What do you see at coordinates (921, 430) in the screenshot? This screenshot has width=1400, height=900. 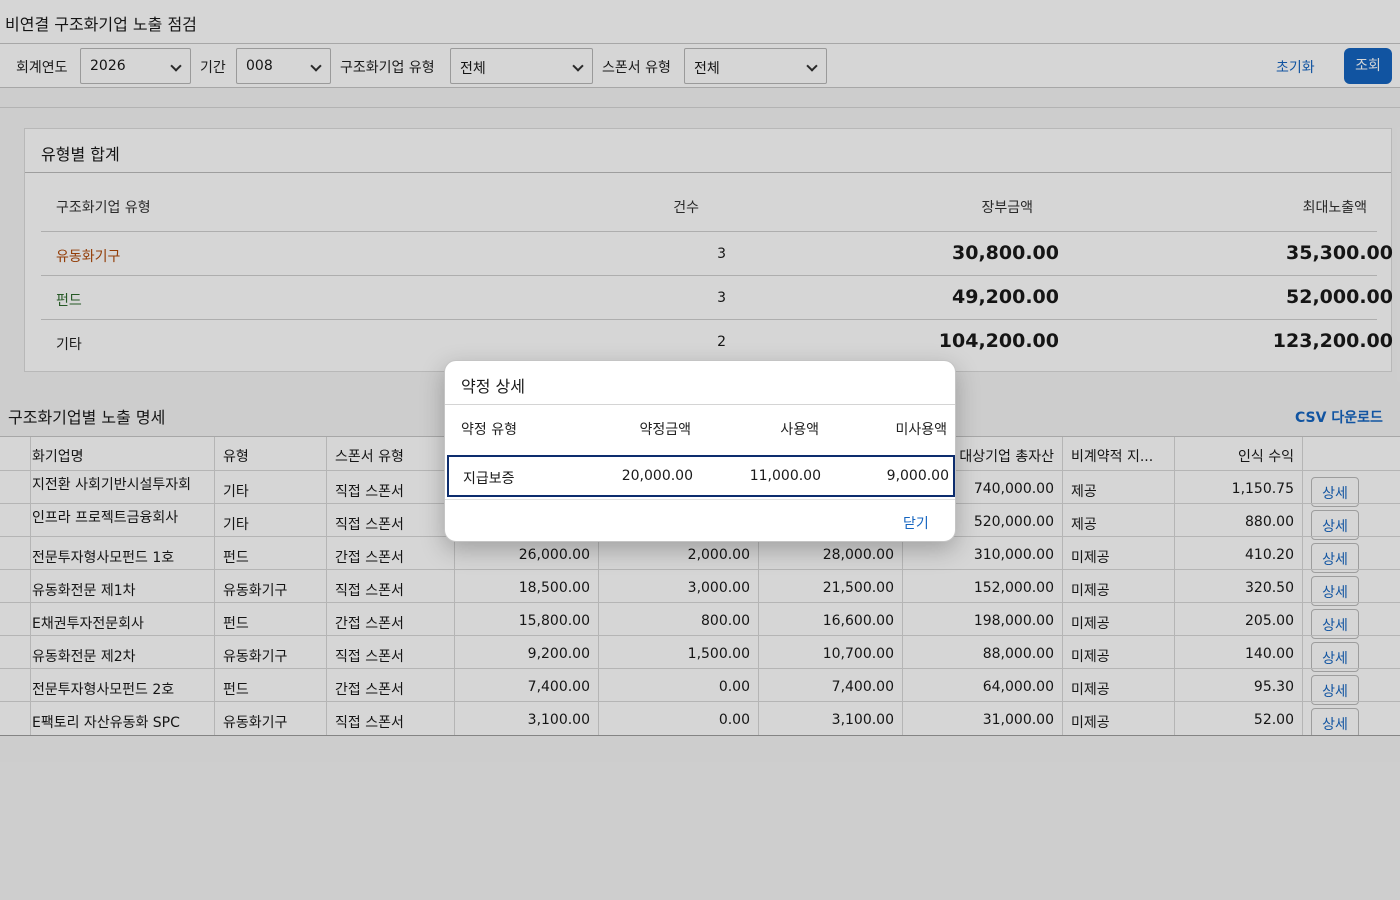 I see `modal-header-unused: 미사용액` at bounding box center [921, 430].